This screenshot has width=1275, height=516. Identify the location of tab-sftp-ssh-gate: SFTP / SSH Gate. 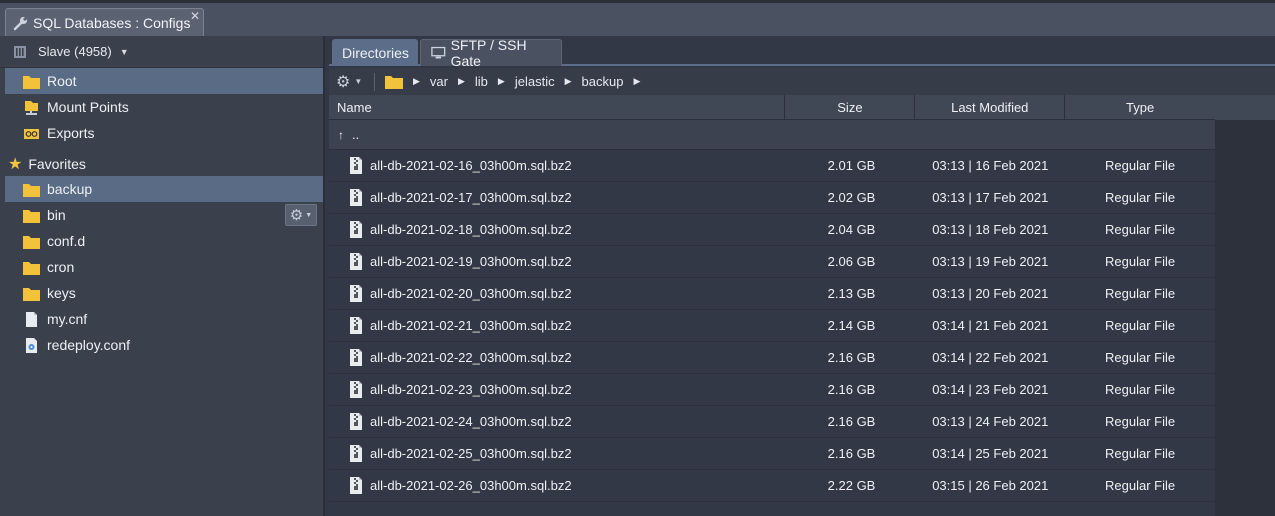
(491, 53).